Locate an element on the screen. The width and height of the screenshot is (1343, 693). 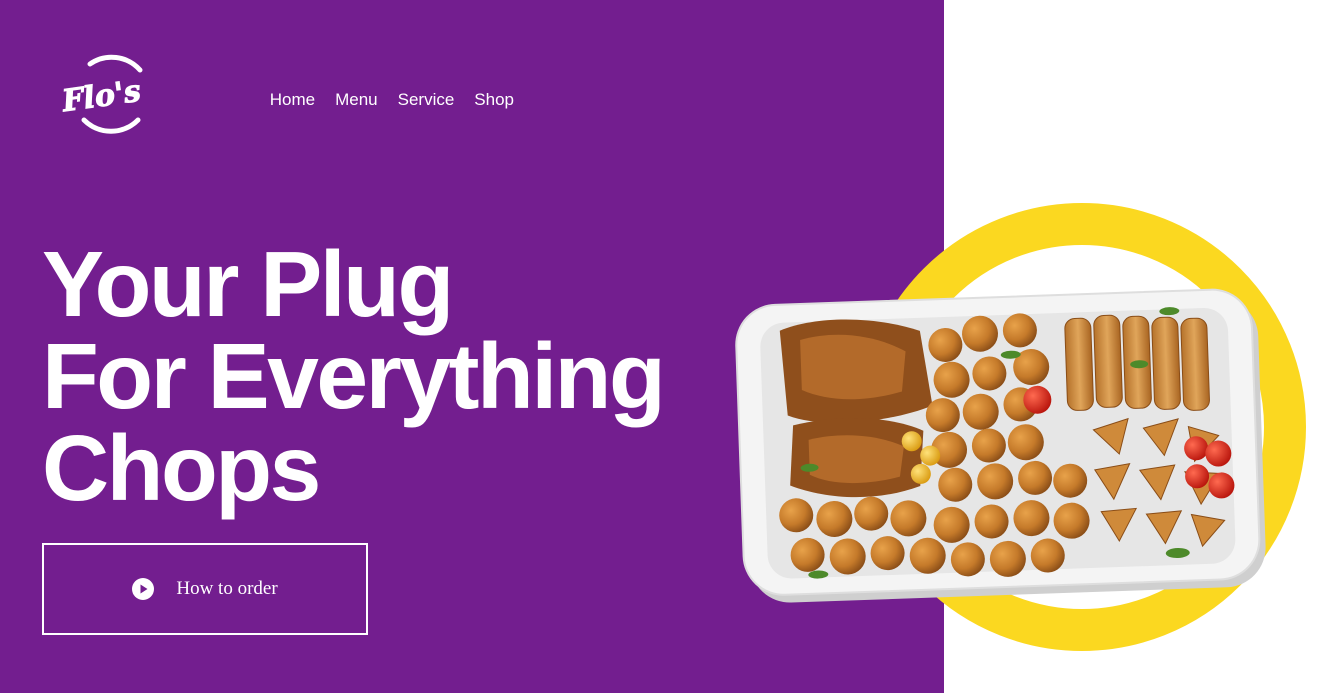
headline-line-3: Chops is located at coordinates (181, 468).